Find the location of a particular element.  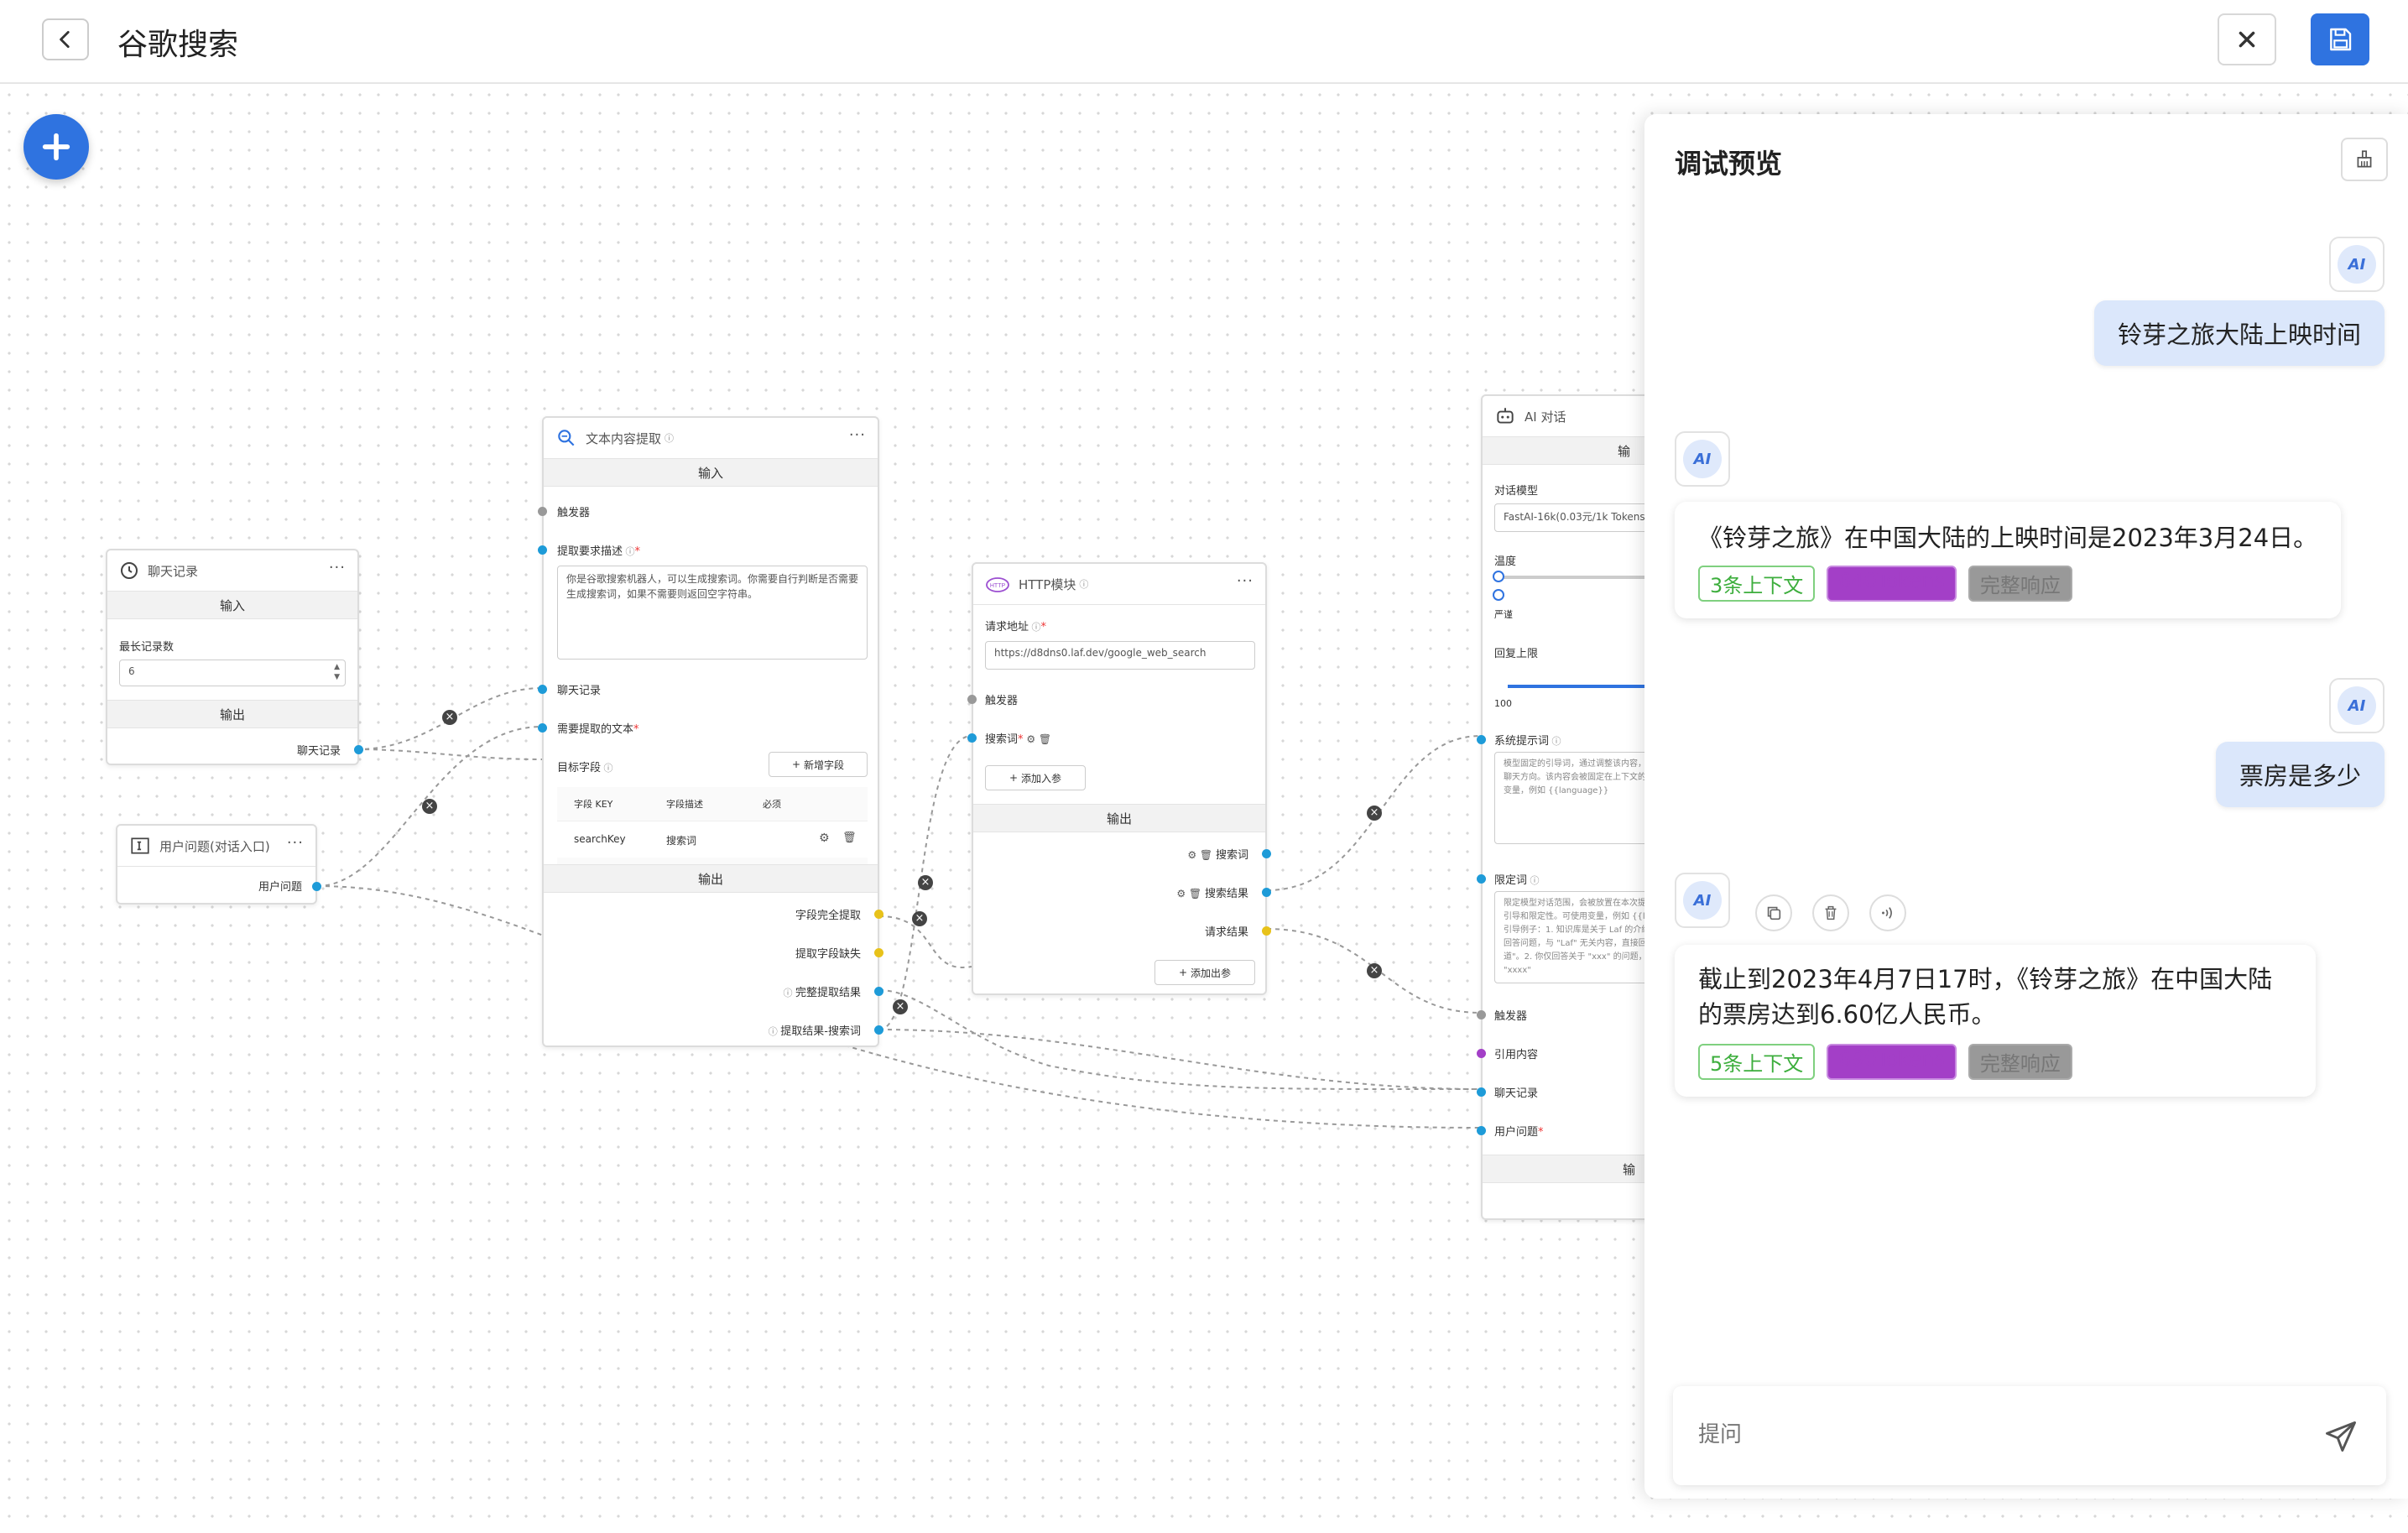

add-input-button: + 添加入参 is located at coordinates (1035, 778).